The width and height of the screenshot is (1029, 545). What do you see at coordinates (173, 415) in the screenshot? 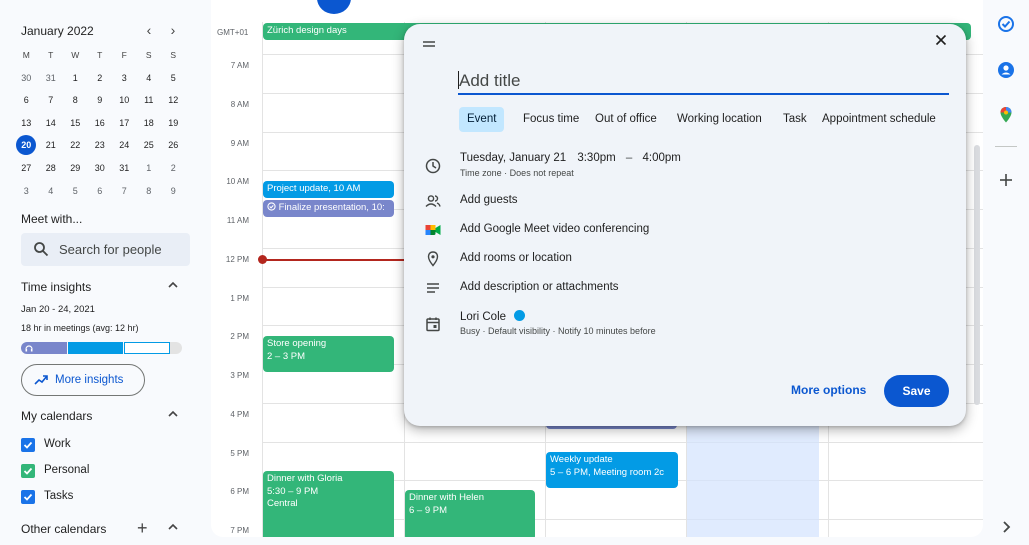
I see `my-calendars-collapse-icon` at bounding box center [173, 415].